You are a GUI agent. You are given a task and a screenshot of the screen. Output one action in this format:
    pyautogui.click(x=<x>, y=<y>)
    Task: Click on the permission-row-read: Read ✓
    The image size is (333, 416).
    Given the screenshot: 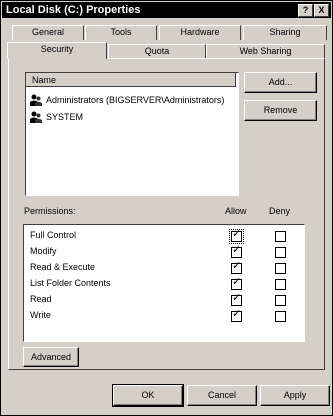 What is the action you would take?
    pyautogui.click(x=164, y=300)
    